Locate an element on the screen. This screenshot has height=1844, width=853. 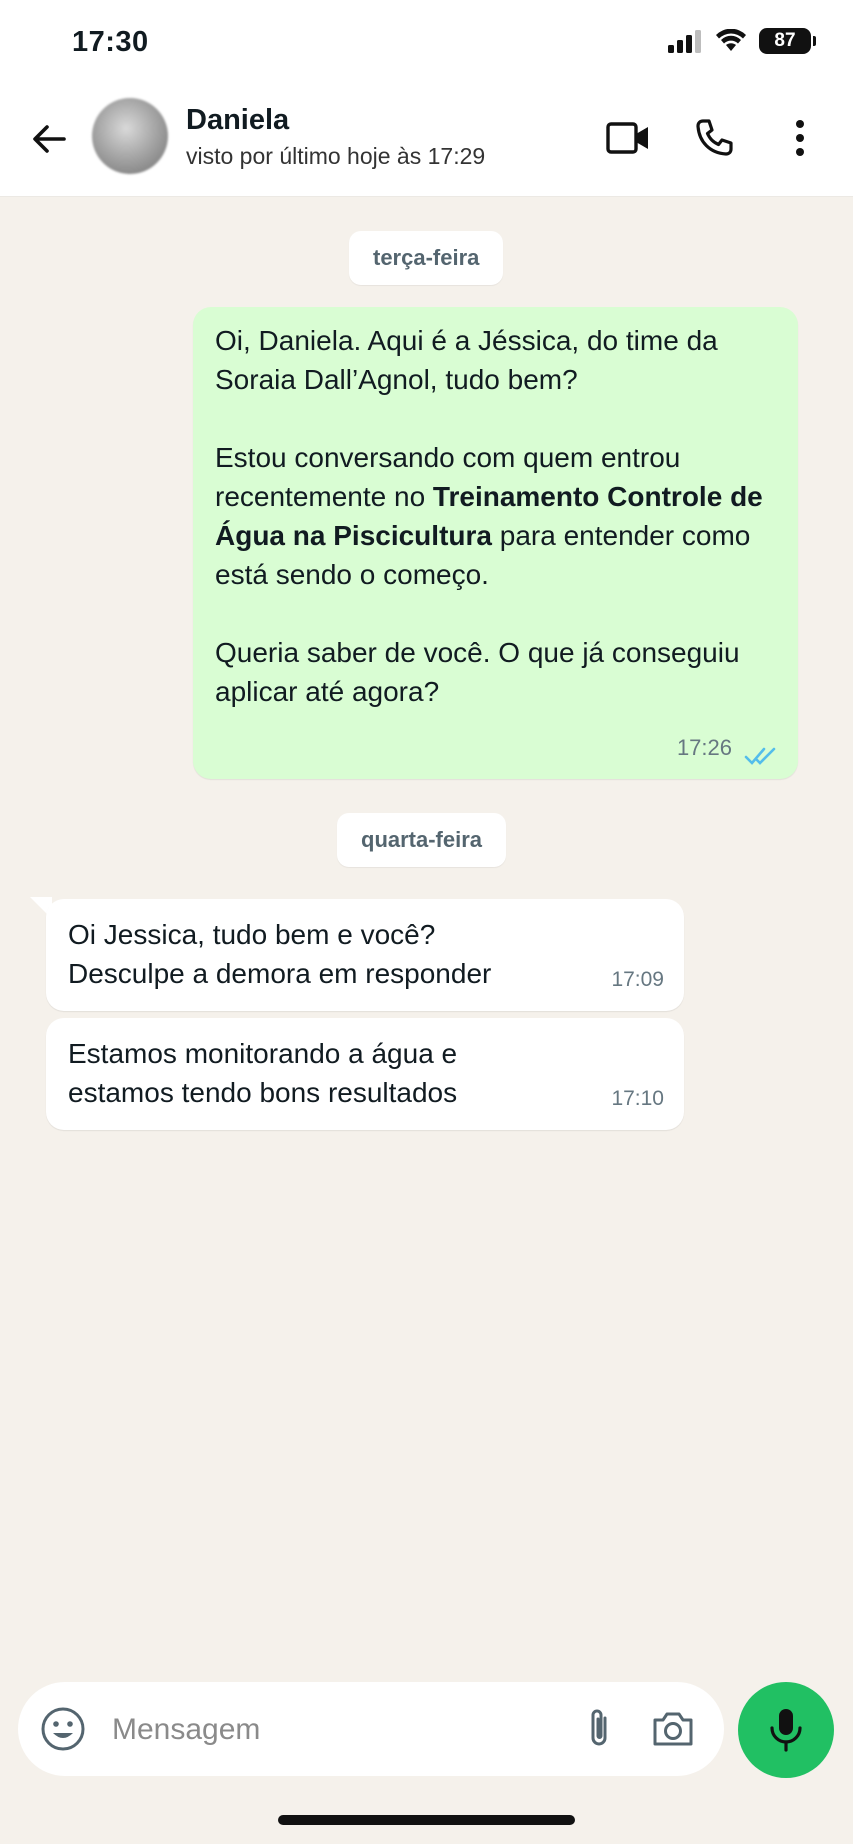
status-bar: 17:30 87 is located at coordinates (426, 45).